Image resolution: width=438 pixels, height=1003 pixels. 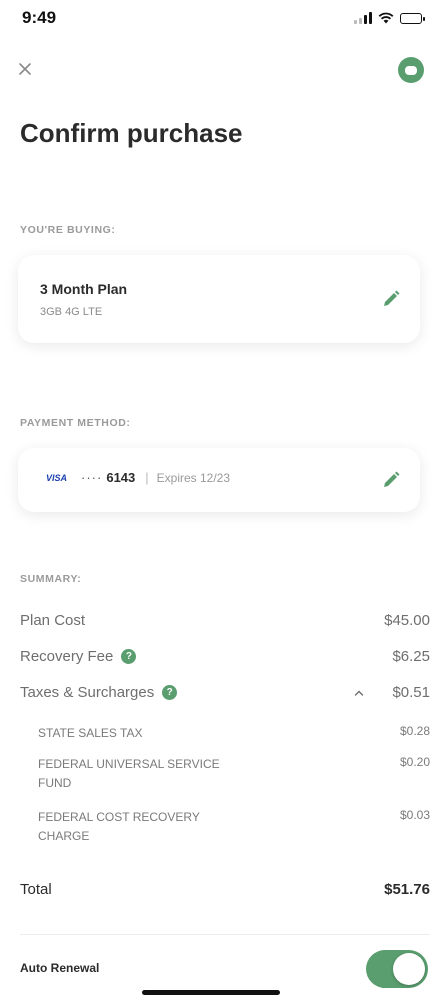 What do you see at coordinates (51, 579) in the screenshot?
I see `summary-section-label: SUMMARY:` at bounding box center [51, 579].